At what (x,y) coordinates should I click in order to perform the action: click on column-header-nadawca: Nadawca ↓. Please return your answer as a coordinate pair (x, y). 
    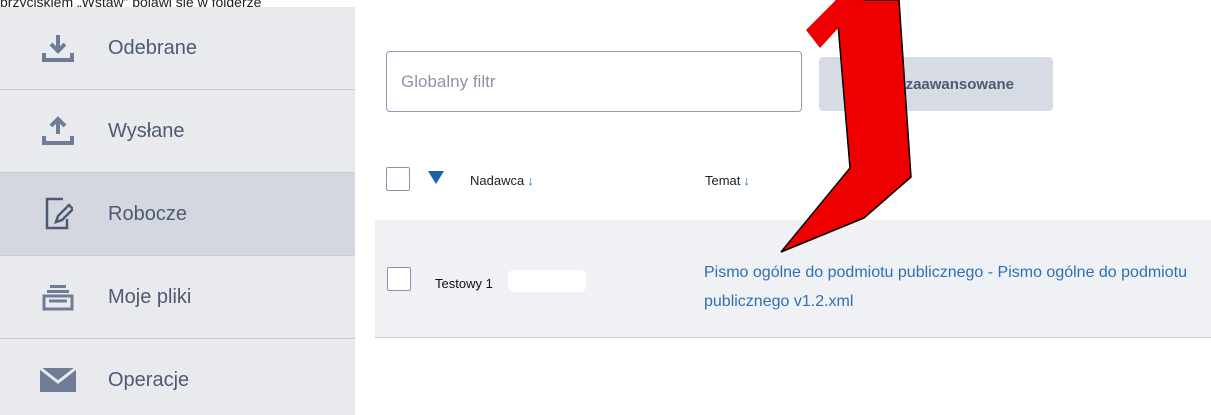
    Looking at the image, I should click on (502, 180).